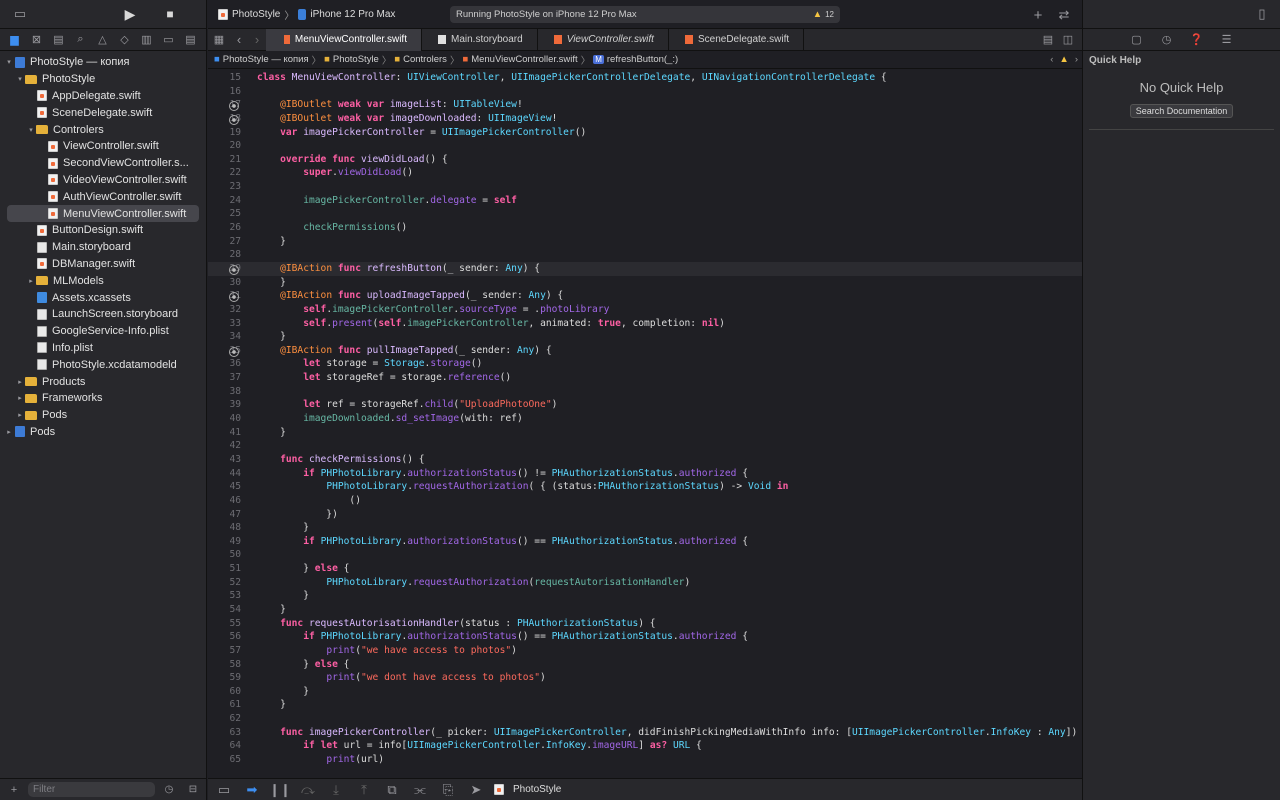 This screenshot has height=800, width=1280. Describe the element at coordinates (103, 196) in the screenshot. I see `tree-row: AuthViewController.swift` at that location.